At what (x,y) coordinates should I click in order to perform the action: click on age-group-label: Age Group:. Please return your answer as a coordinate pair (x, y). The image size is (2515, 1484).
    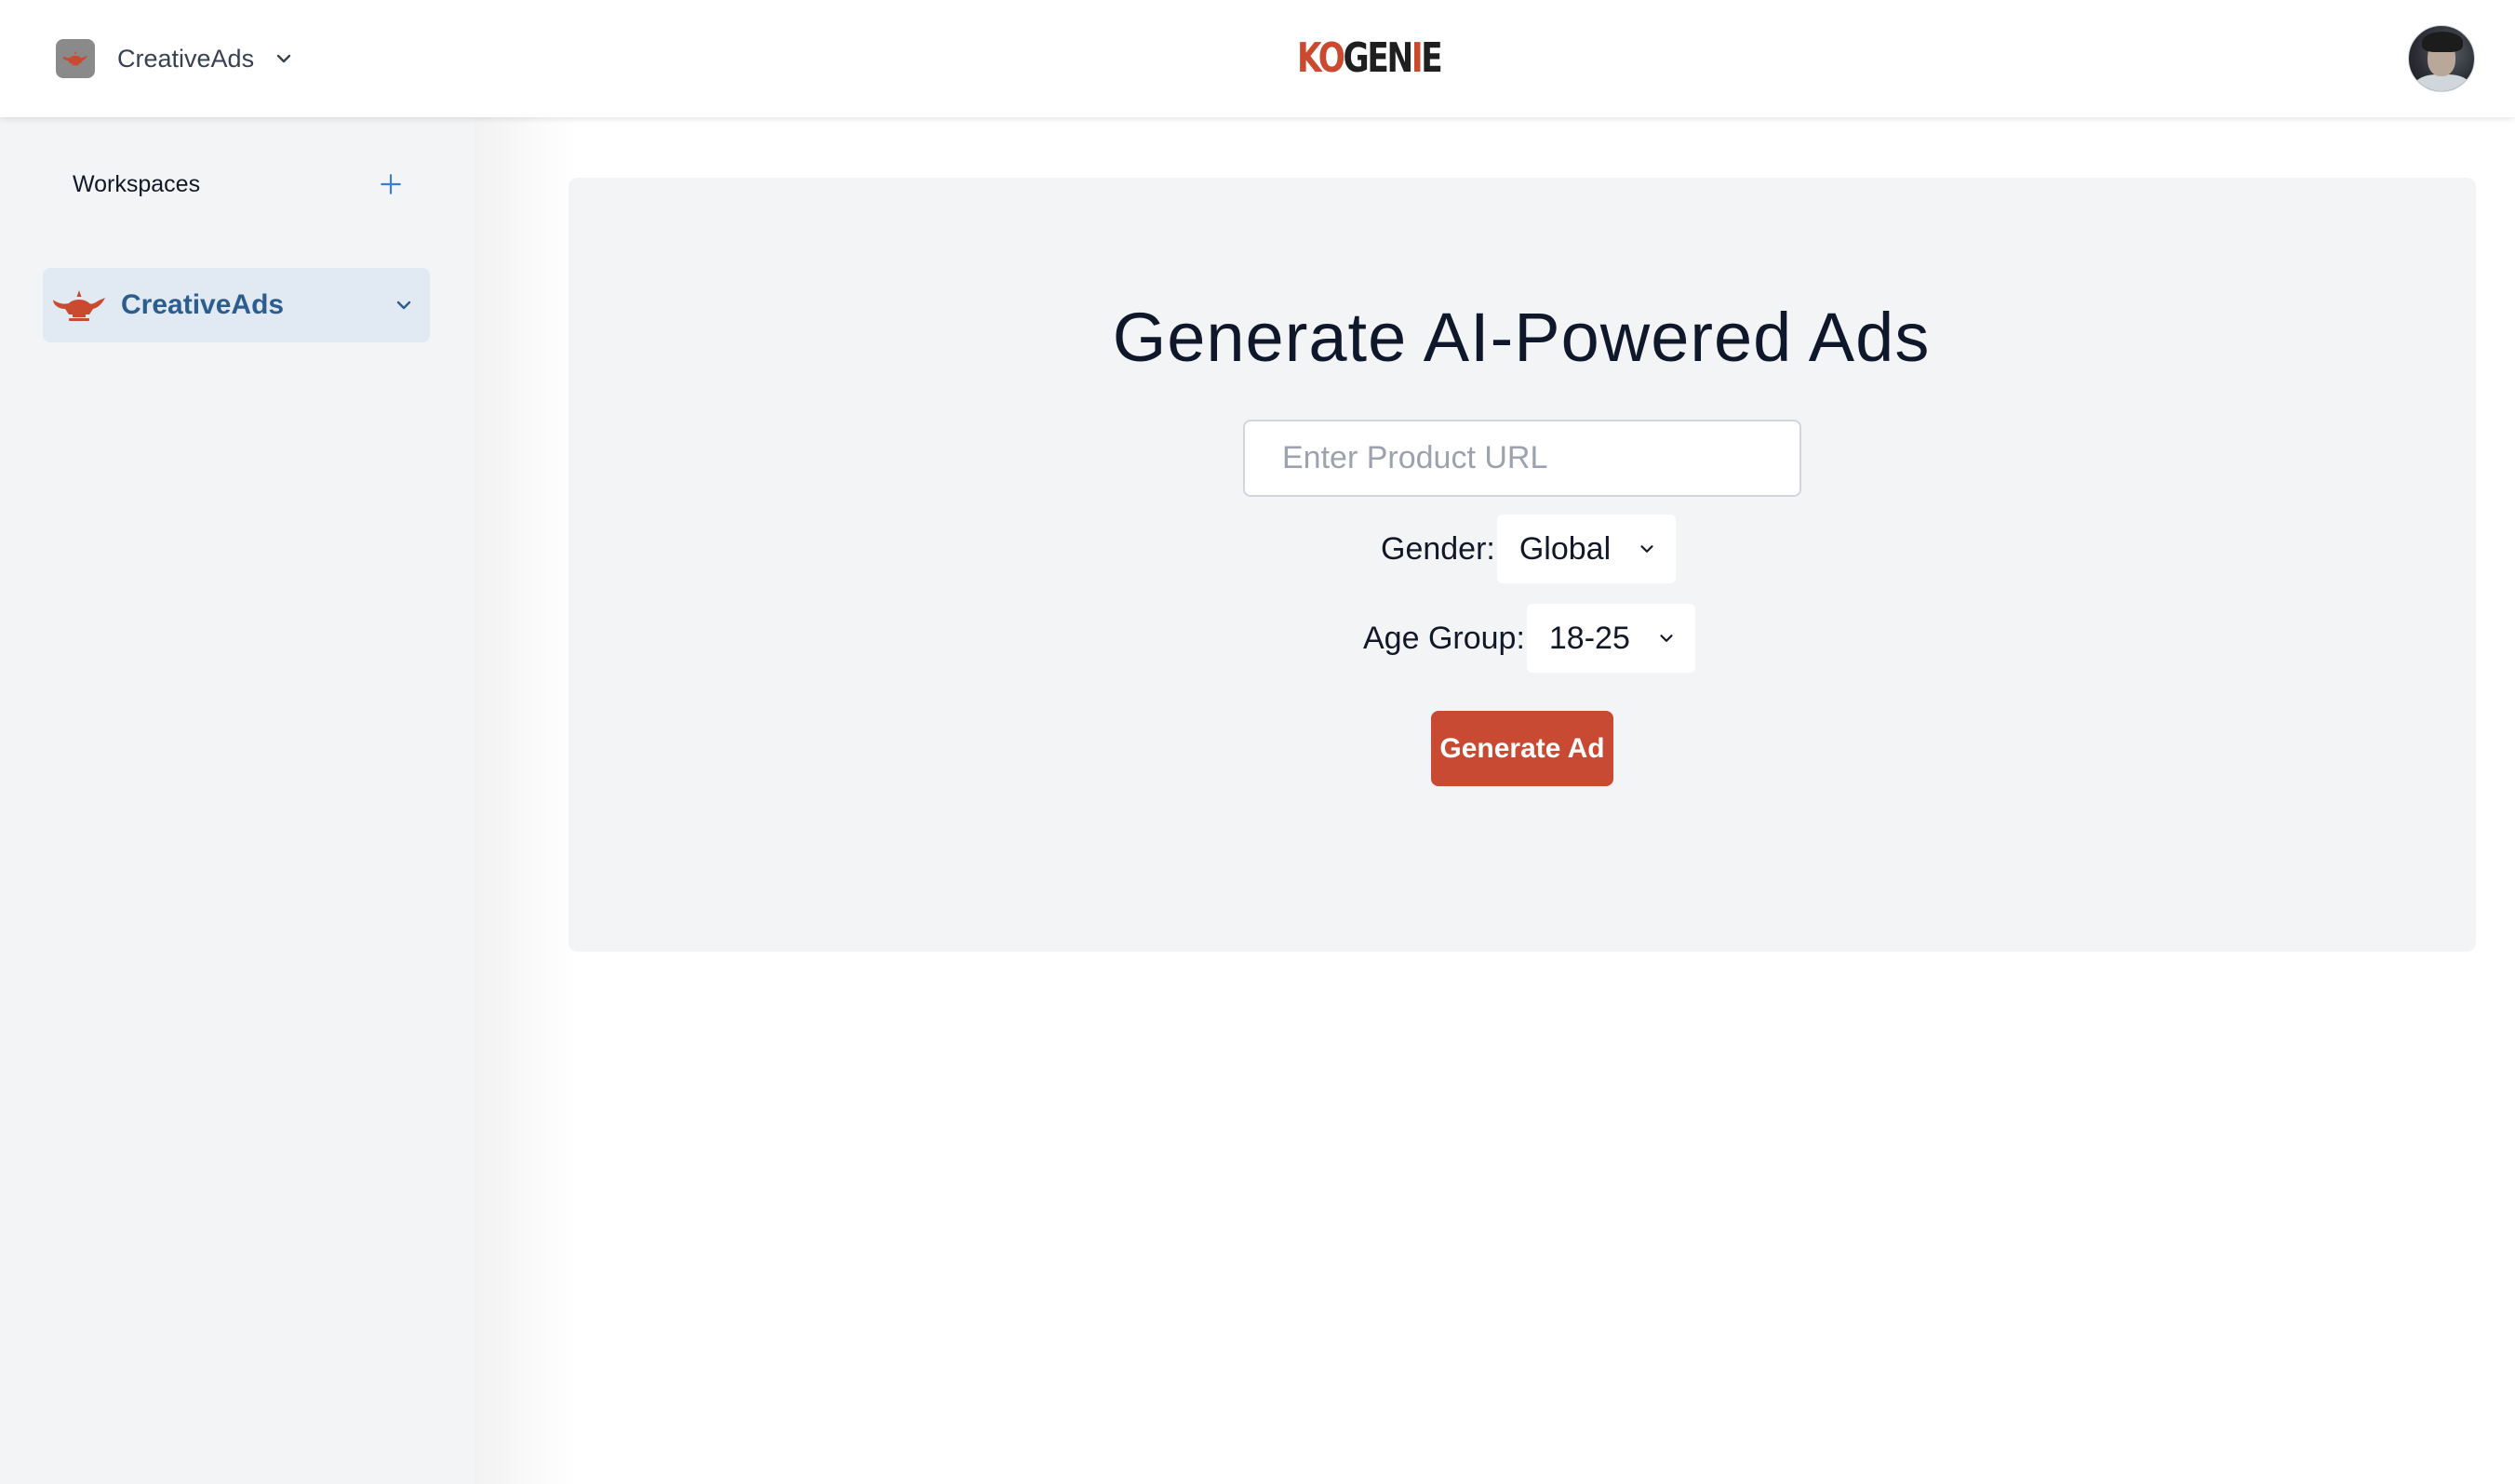
    Looking at the image, I should click on (1444, 638).